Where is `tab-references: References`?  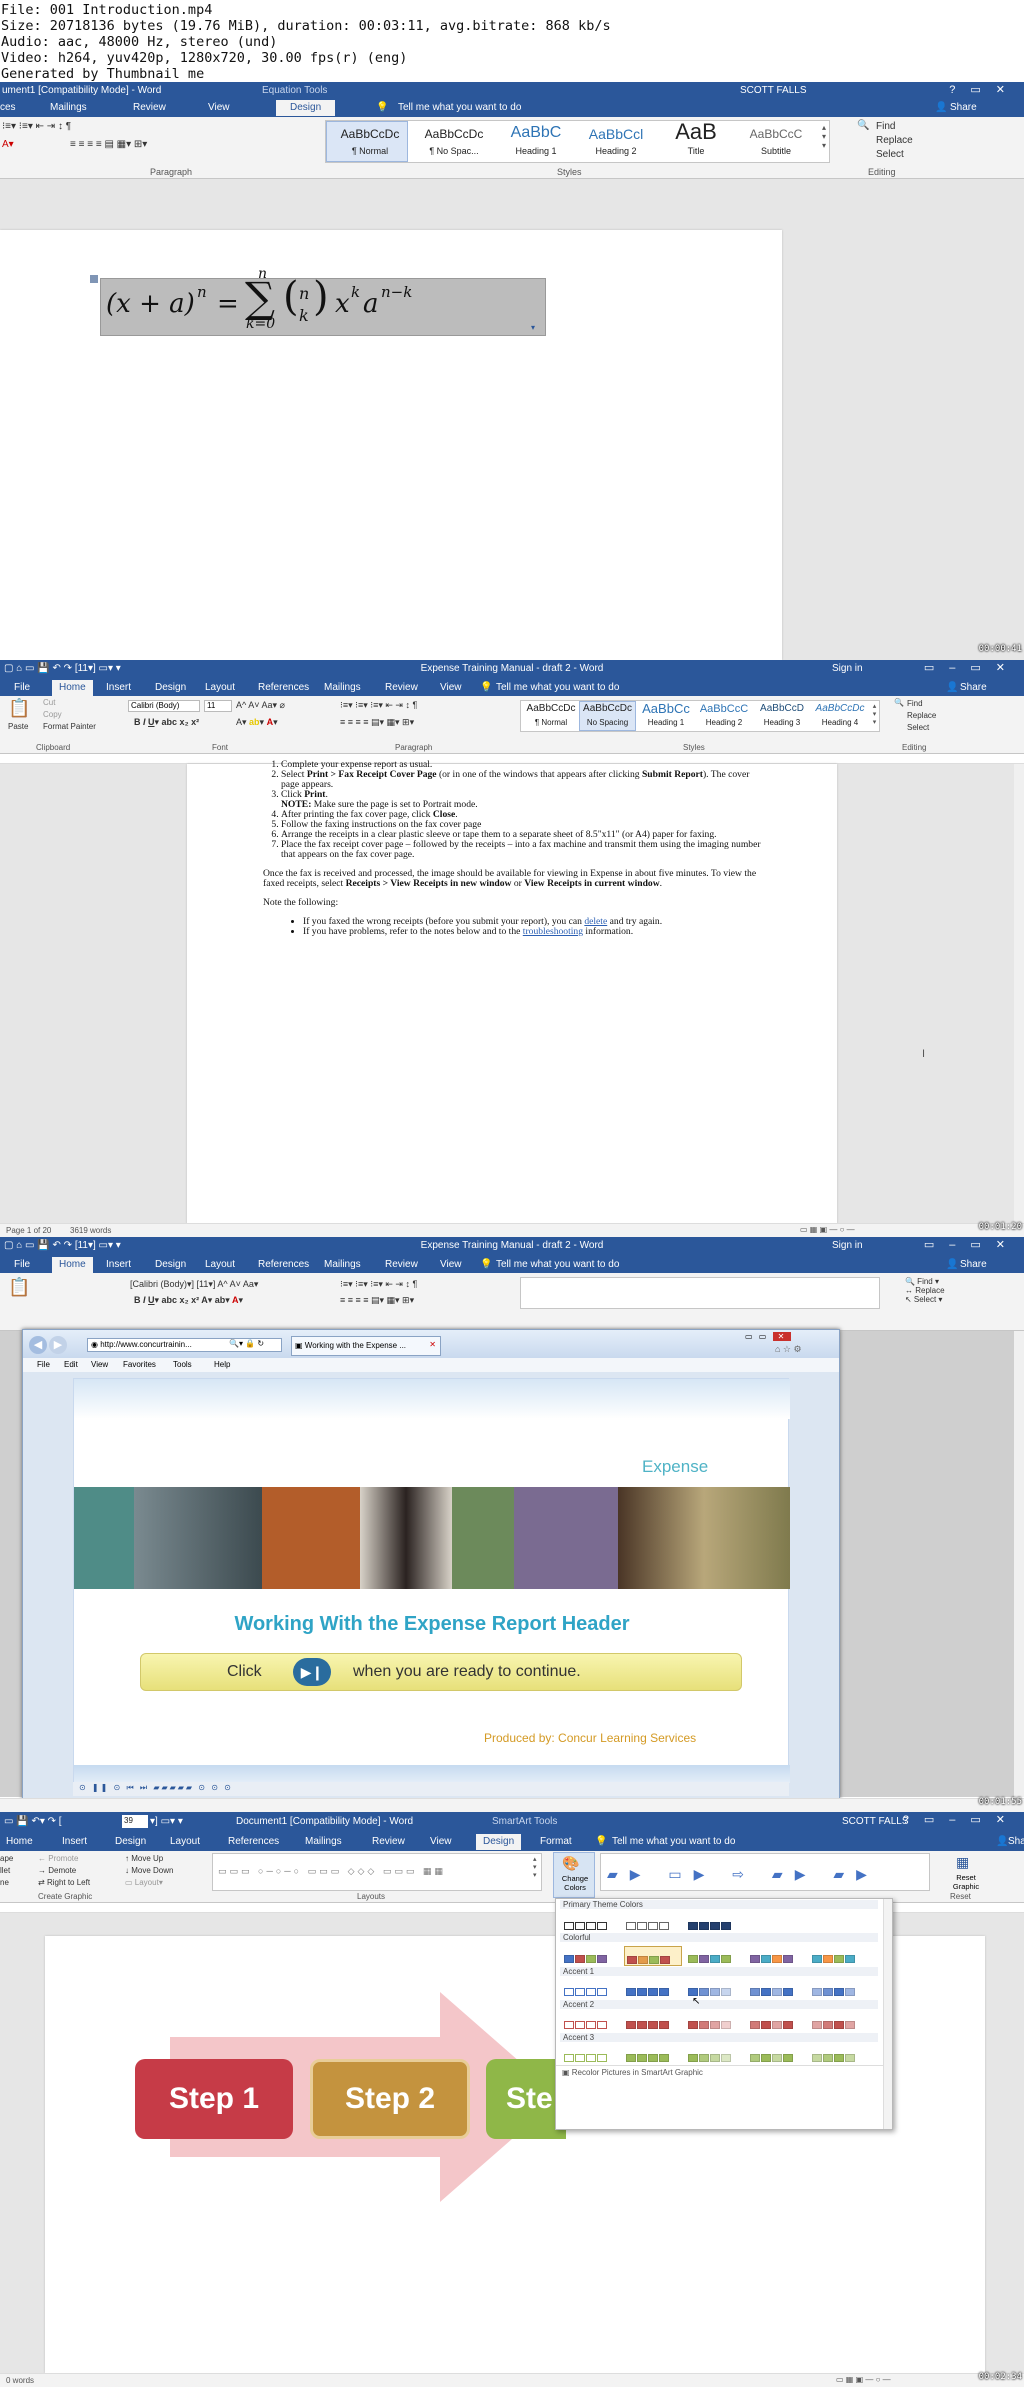 tab-references: References is located at coordinates (283, 687).